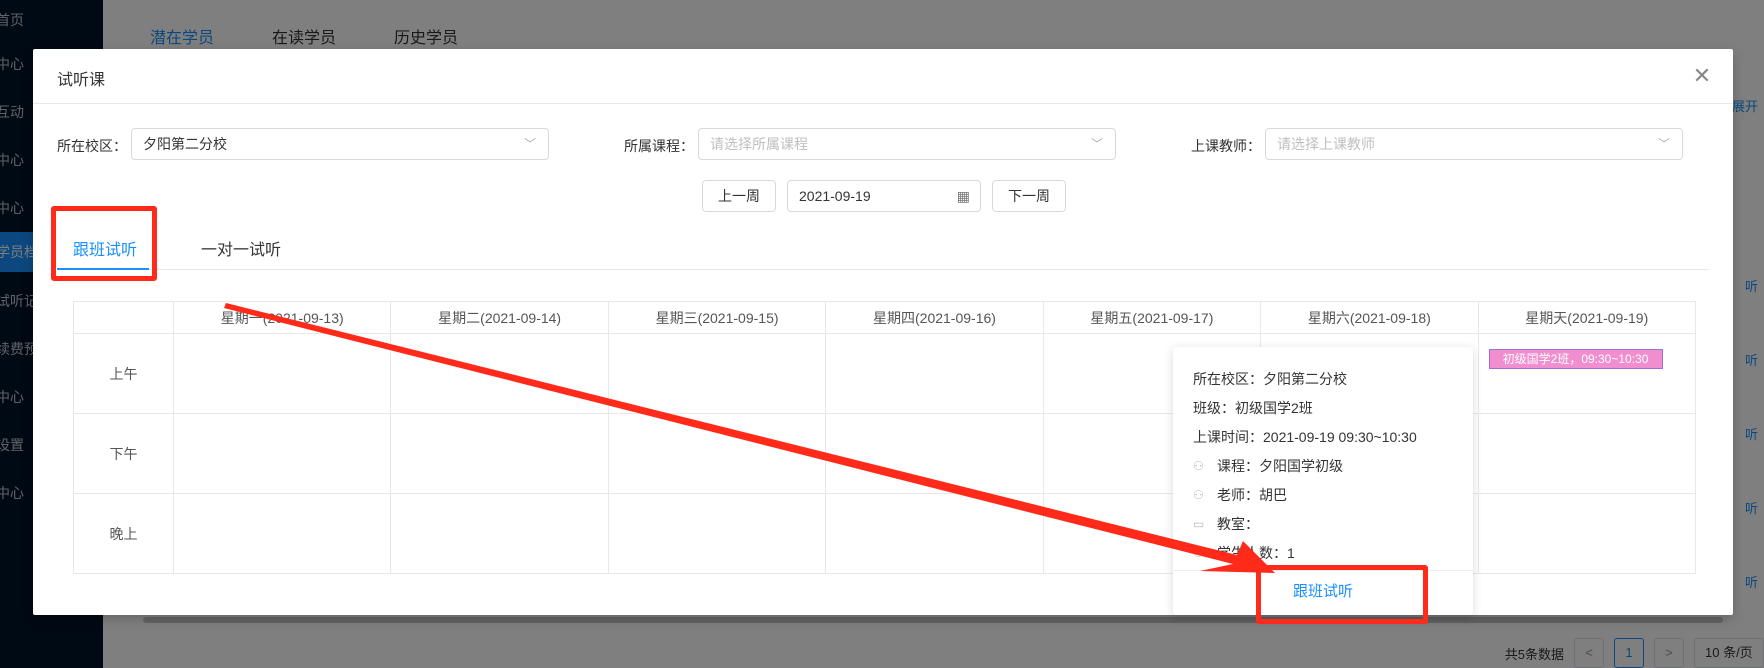 This screenshot has height=668, width=1764. What do you see at coordinates (340, 144) in the screenshot?
I see `campus-select: 夕阳第二分校 ﹀` at bounding box center [340, 144].